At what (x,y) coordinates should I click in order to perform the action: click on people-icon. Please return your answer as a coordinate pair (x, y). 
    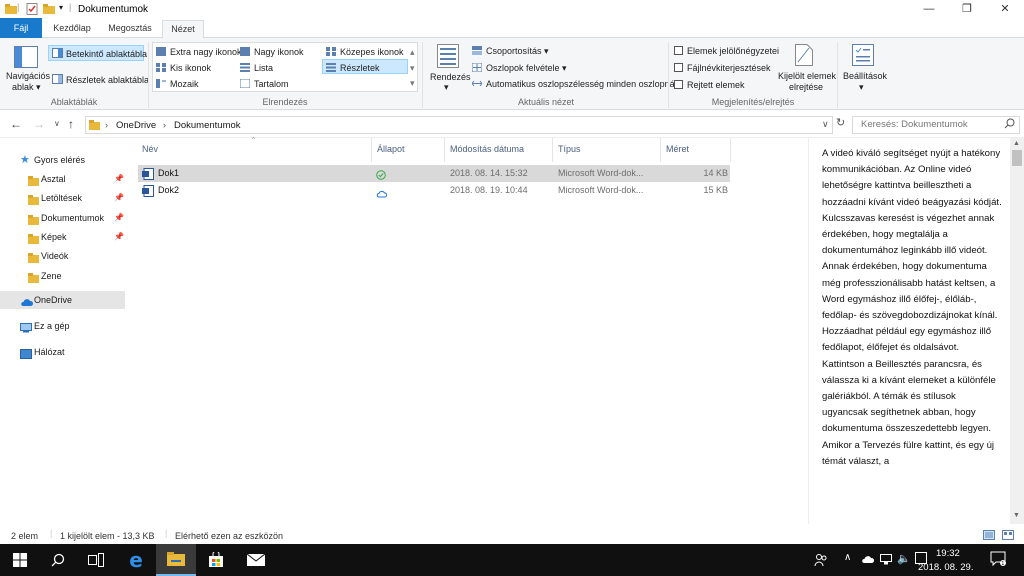
    Looking at the image, I should click on (821, 561).